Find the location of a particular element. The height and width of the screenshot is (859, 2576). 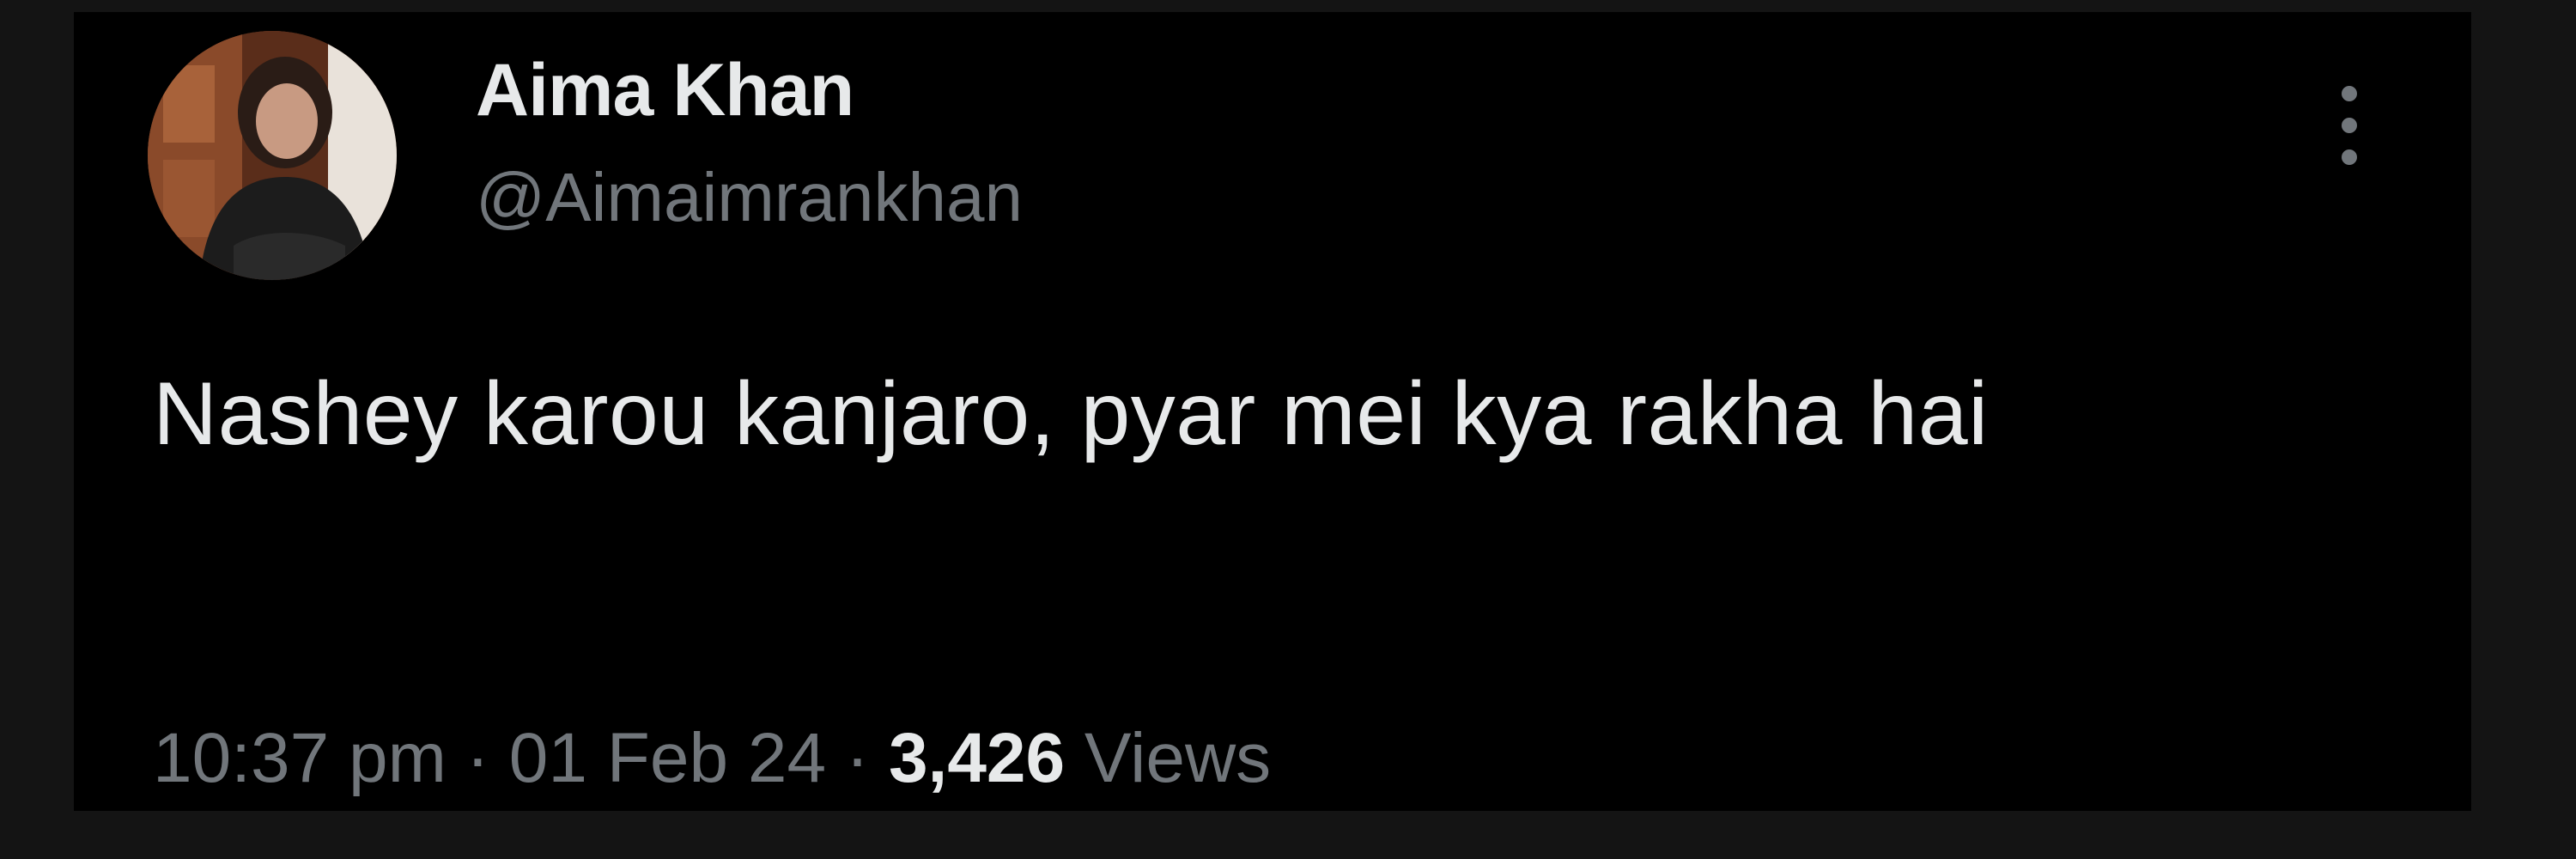

more-vertical-icon is located at coordinates (2349, 93).